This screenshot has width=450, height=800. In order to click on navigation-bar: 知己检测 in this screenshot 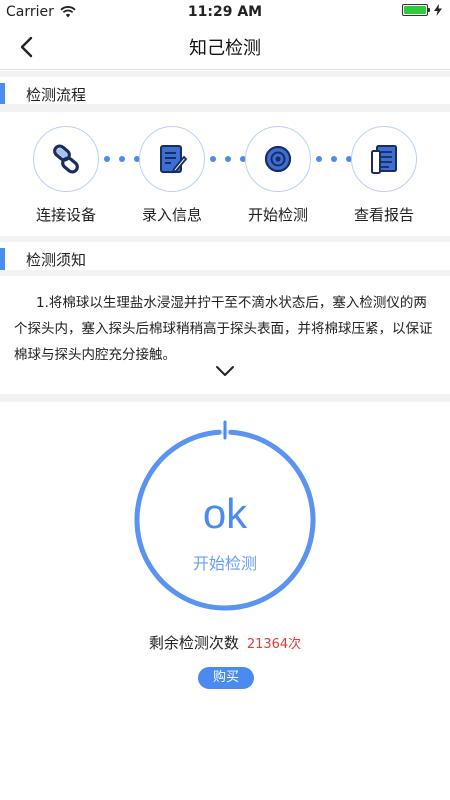, I will do `click(225, 47)`.